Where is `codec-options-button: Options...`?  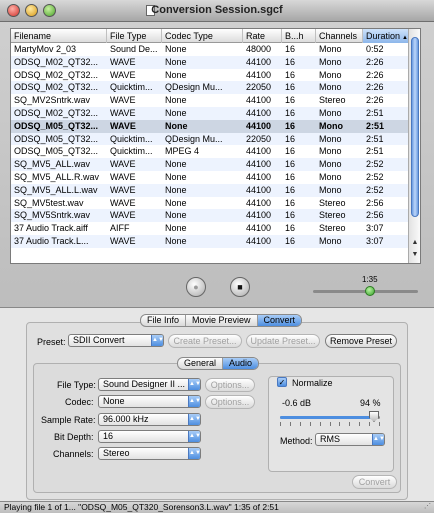 codec-options-button: Options... is located at coordinates (230, 402).